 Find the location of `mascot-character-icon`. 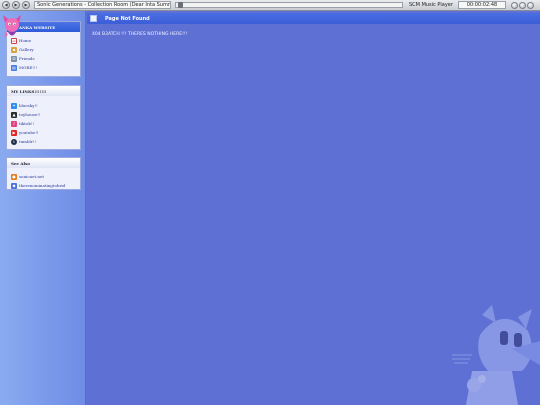

mascot-character-icon is located at coordinates (12, 26).